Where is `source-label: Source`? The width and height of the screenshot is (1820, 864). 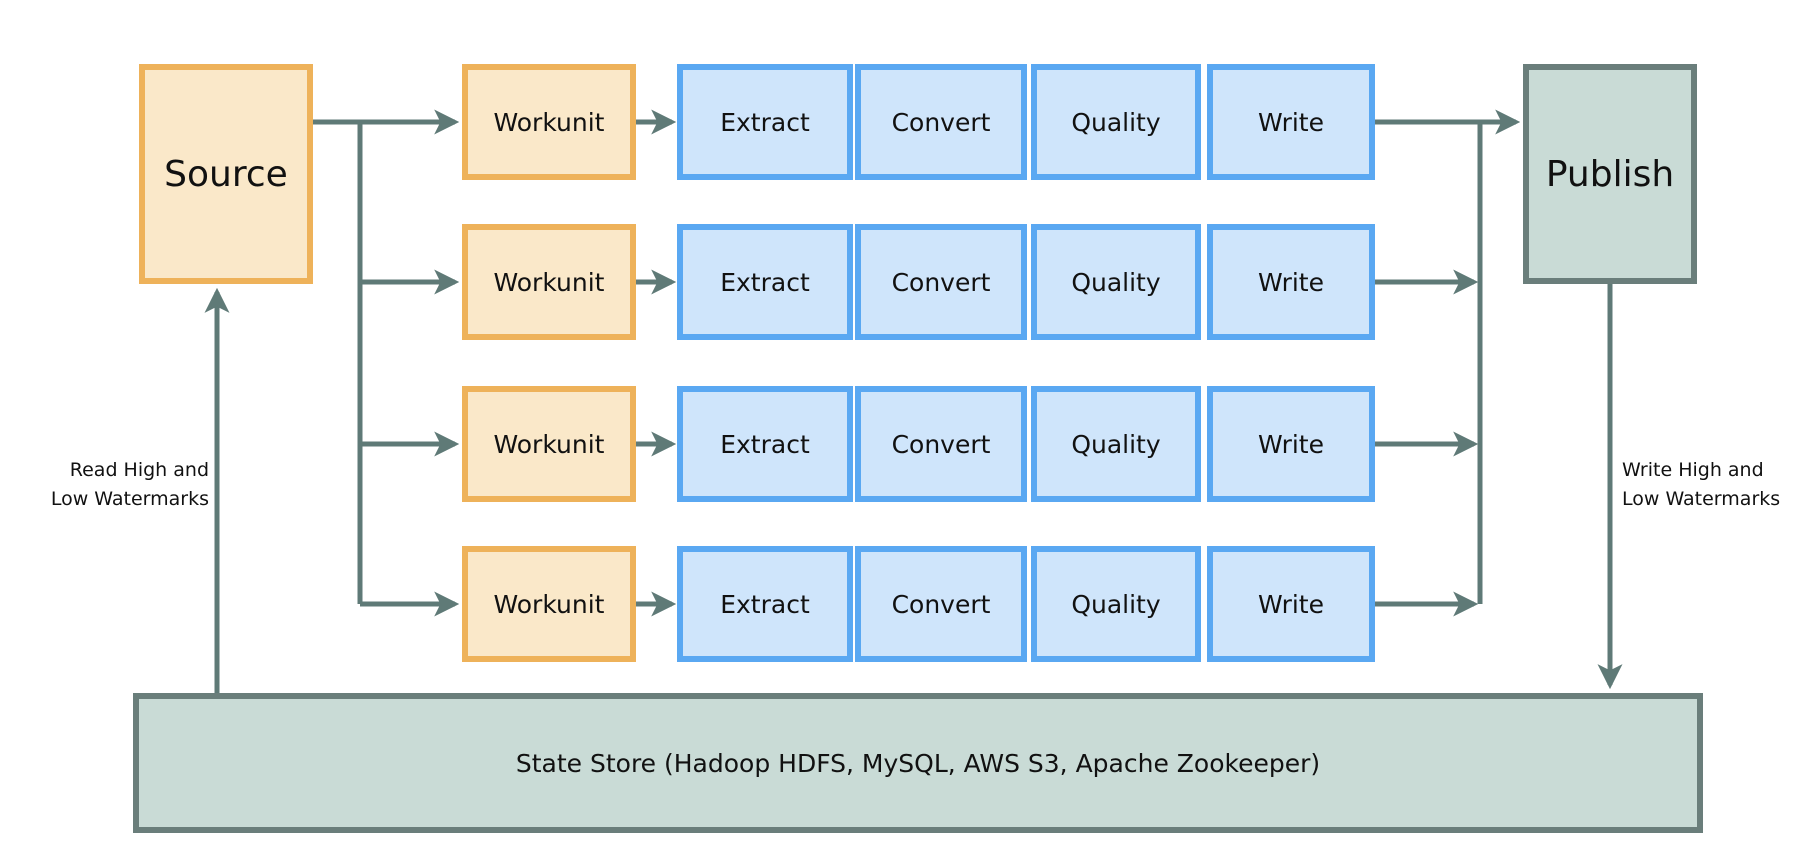
source-label: Source is located at coordinates (226, 174).